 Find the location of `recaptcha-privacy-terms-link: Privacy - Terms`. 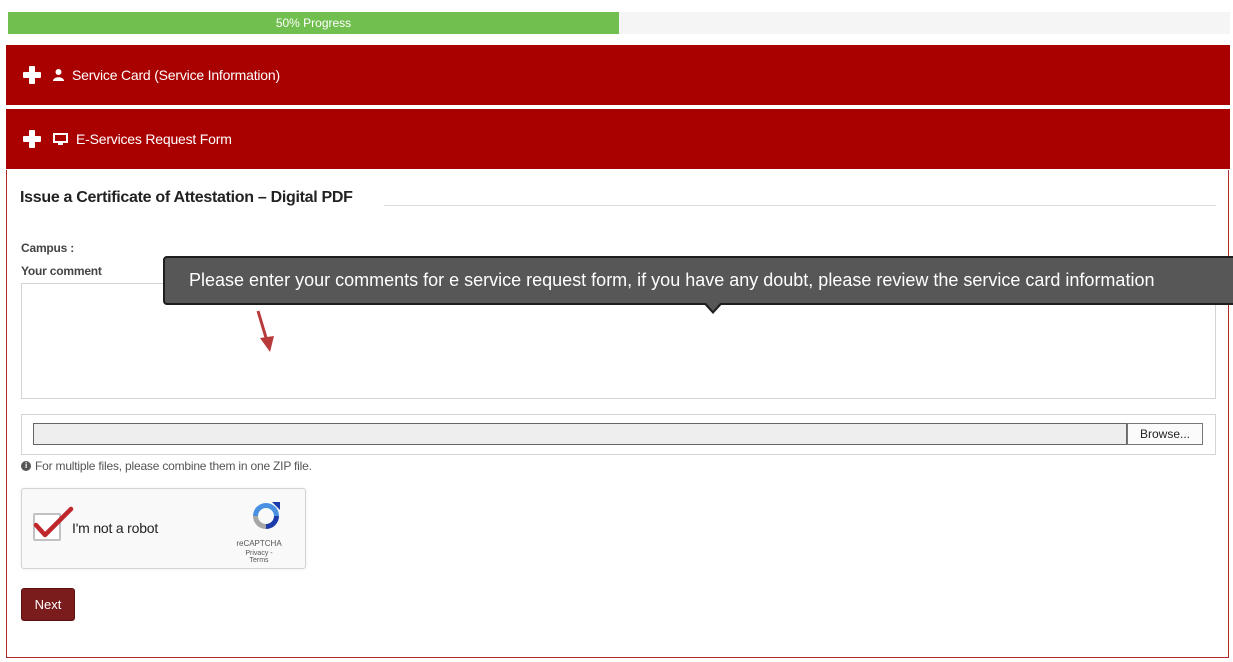

recaptcha-privacy-terms-link: Privacy - Terms is located at coordinates (259, 557).